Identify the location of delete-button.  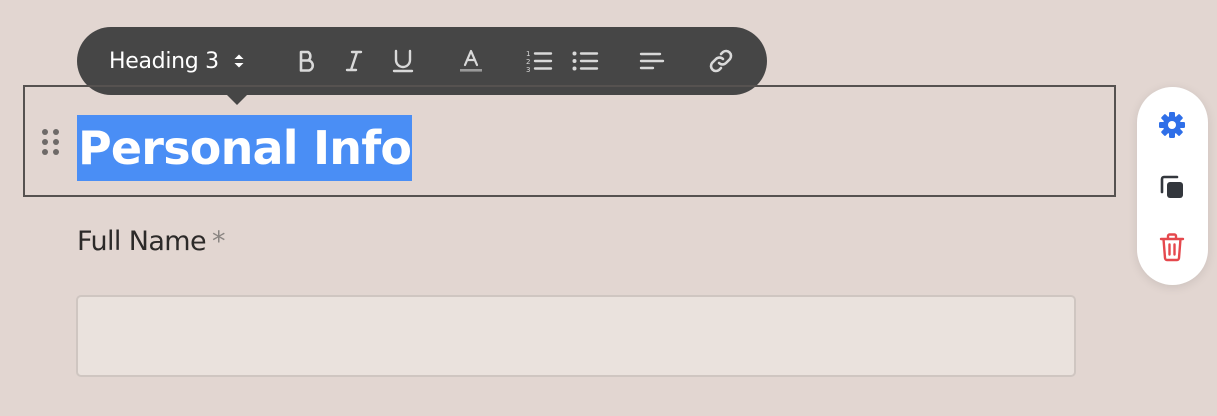
(1172, 247).